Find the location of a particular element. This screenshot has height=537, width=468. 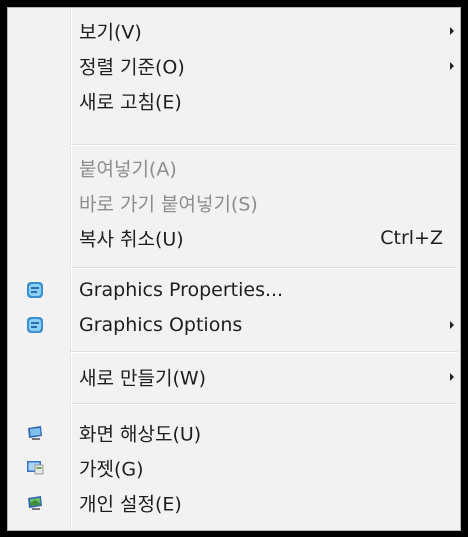

menu-item-gadgets: 가젯(G) is located at coordinates (234, 468).